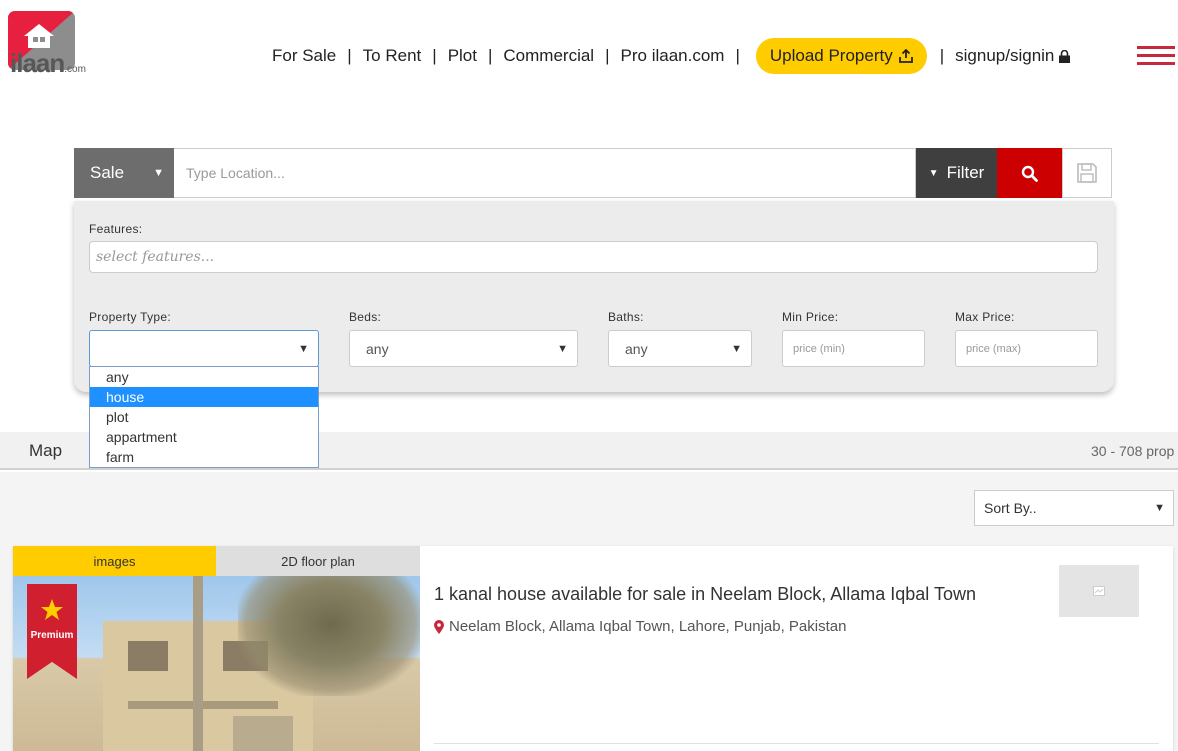  What do you see at coordinates (204, 348) in the screenshot?
I see `property-type-select: ▼` at bounding box center [204, 348].